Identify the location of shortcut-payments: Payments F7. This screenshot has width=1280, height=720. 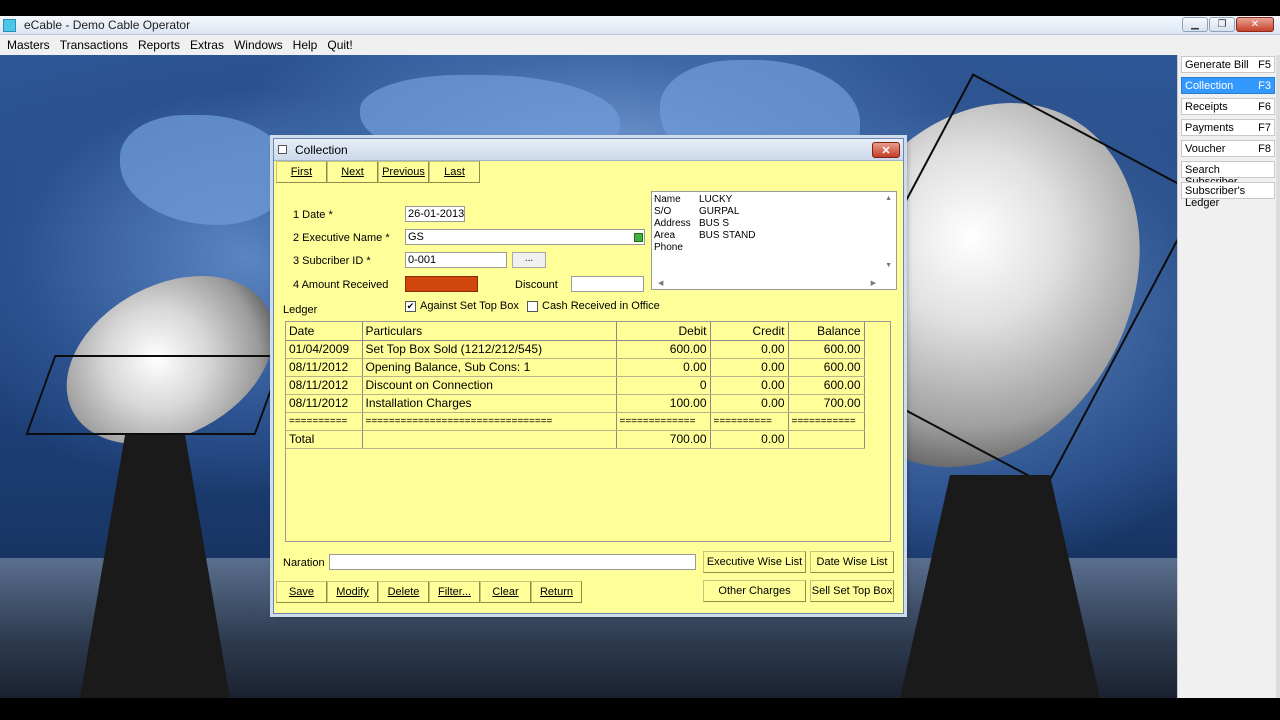
(1228, 127).